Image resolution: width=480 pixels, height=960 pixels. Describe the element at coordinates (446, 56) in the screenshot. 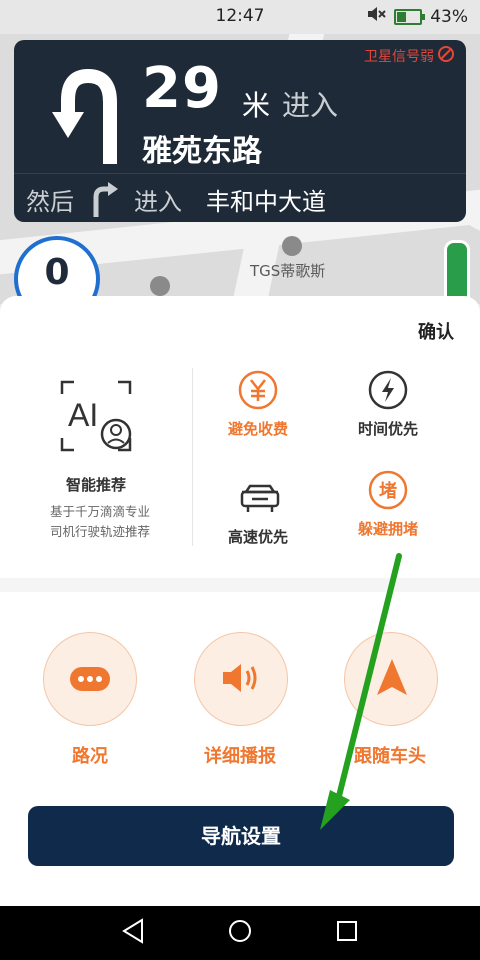

I see `satellite-off-icon` at that location.